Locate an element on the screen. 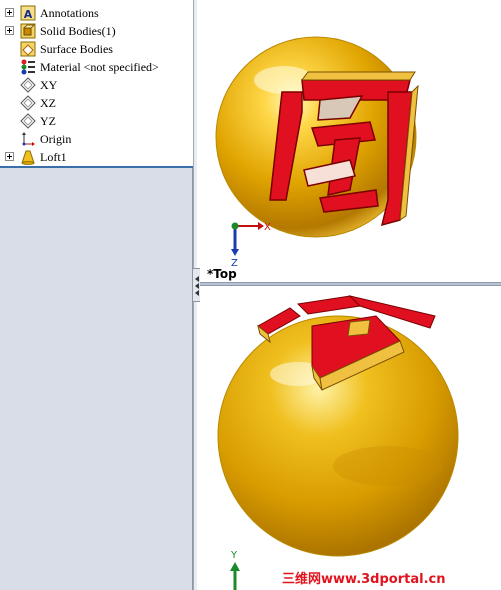 This screenshot has height=590, width=501. tree-item-label: Loft1 is located at coordinates (53, 157).